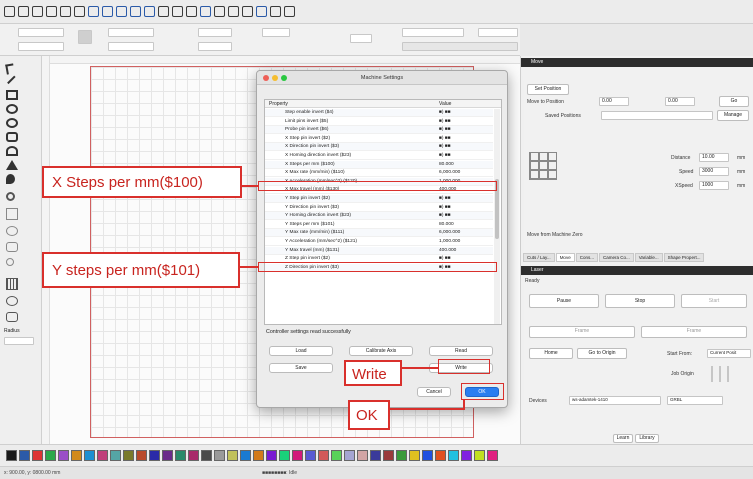  Describe the element at coordinates (379, 139) in the screenshot. I see `table-row: X Step pin invert ($2) ■) ■■` at that location.